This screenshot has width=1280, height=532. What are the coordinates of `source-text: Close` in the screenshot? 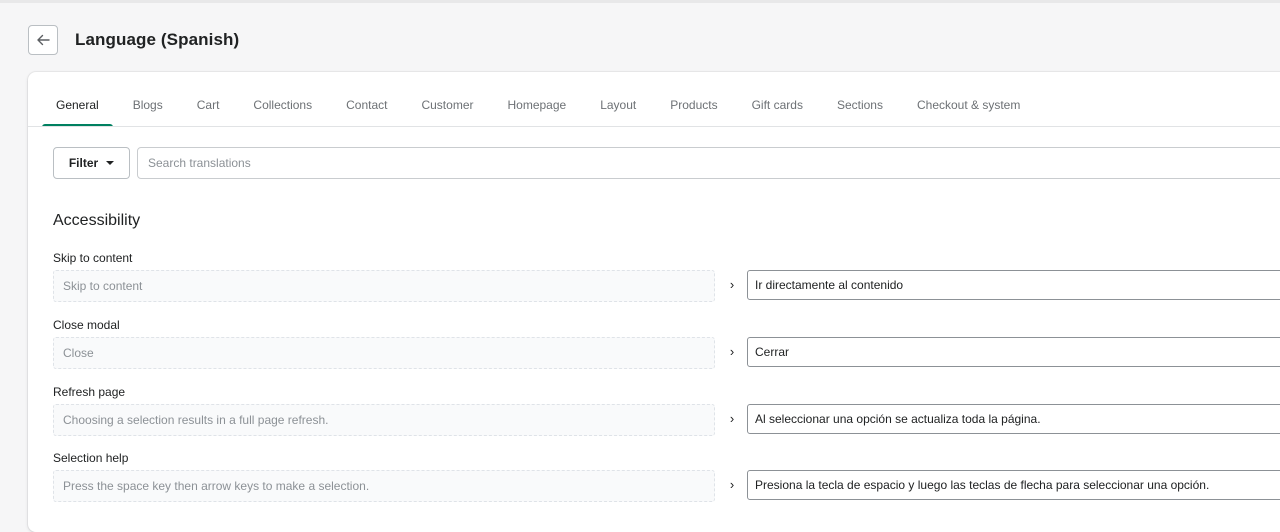 It's located at (384, 353).